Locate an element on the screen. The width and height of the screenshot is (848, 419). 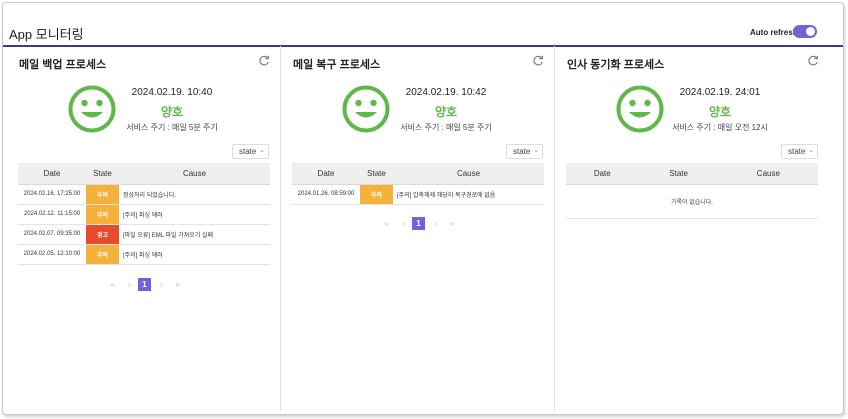
cell-date: 2024.02.07. 09:35:00 is located at coordinates (52, 234).